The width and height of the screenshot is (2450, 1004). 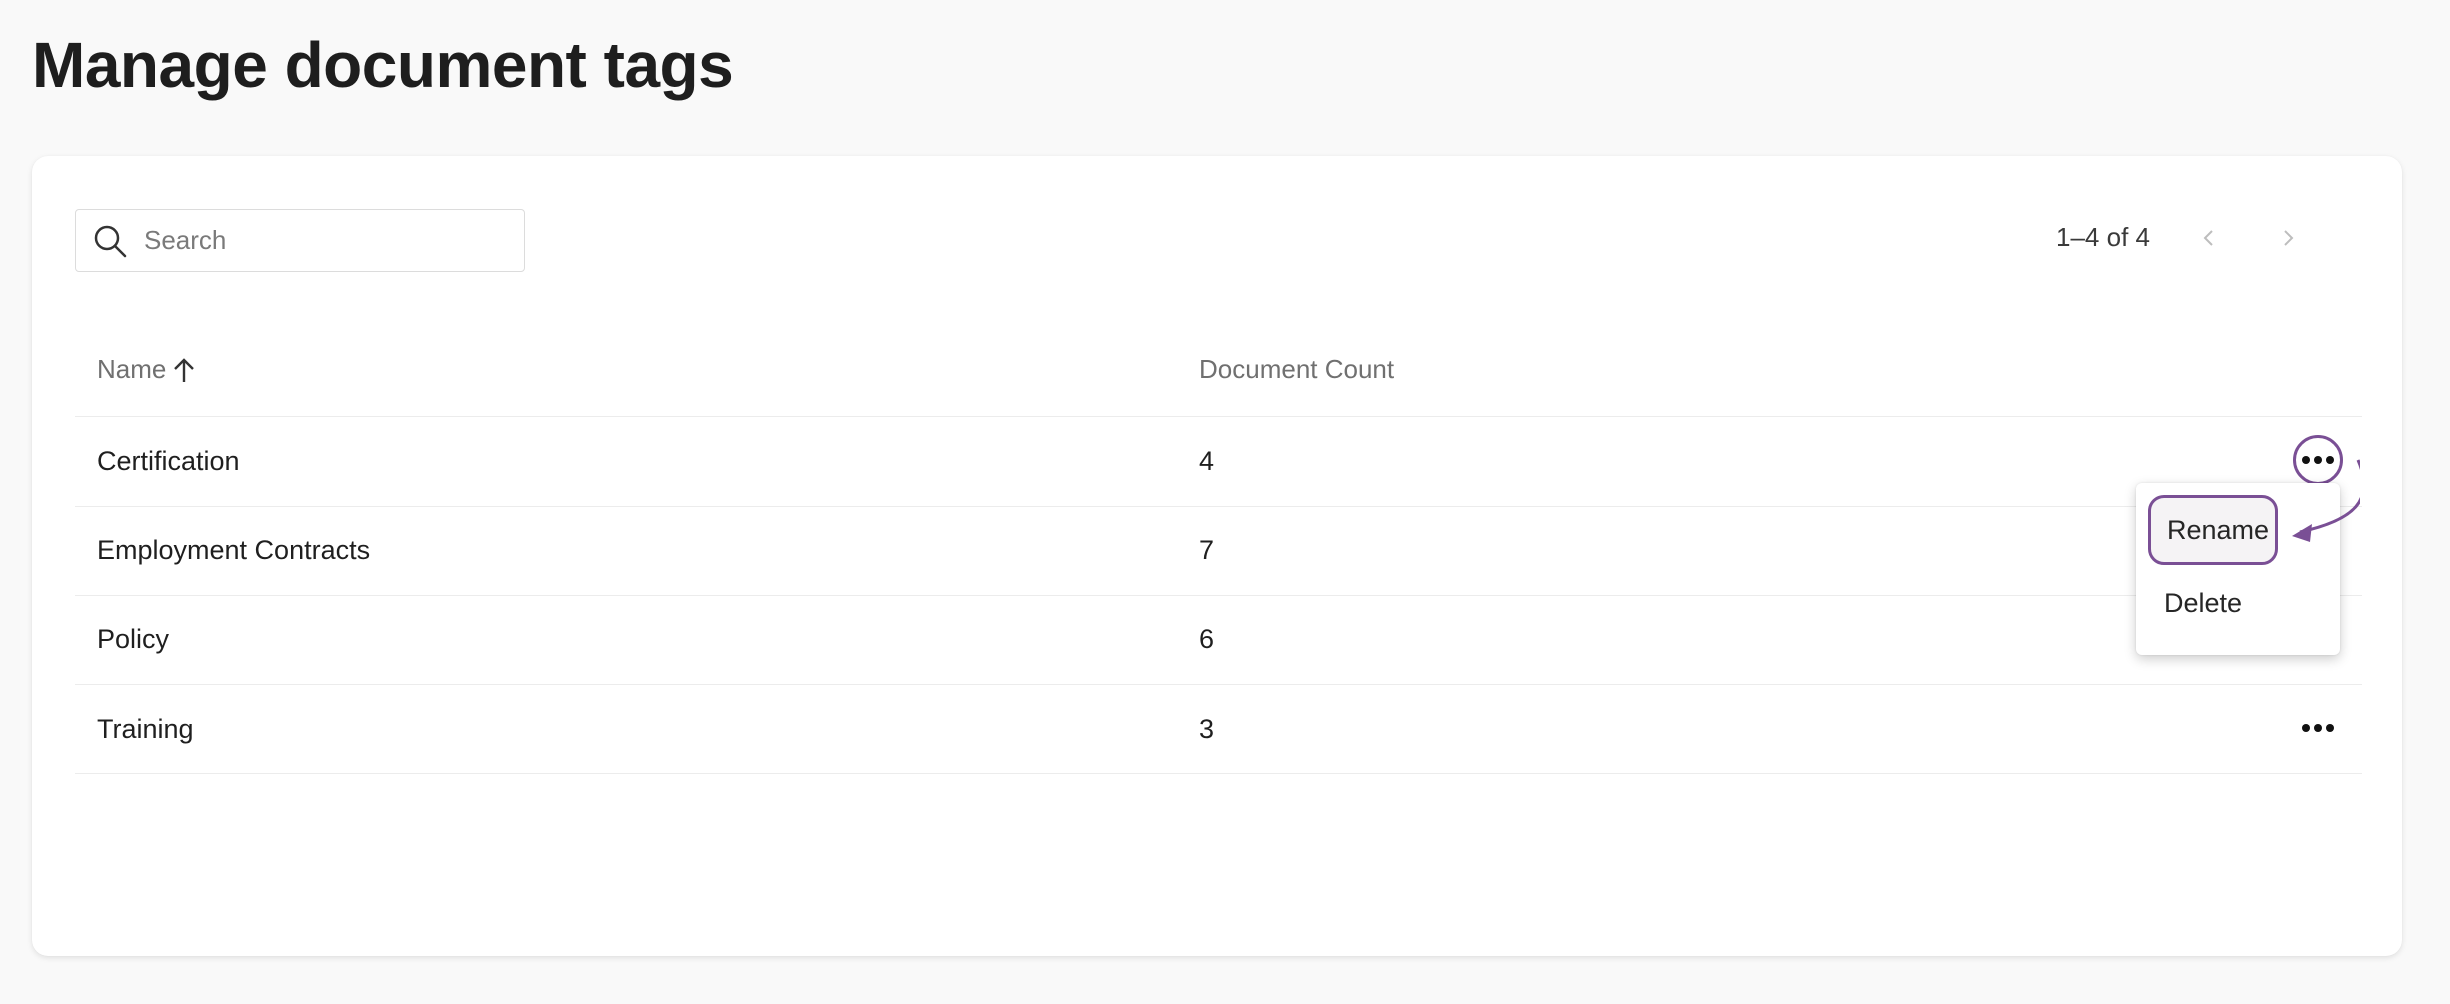 I want to click on chevron-right-icon, so click(x=2289, y=238).